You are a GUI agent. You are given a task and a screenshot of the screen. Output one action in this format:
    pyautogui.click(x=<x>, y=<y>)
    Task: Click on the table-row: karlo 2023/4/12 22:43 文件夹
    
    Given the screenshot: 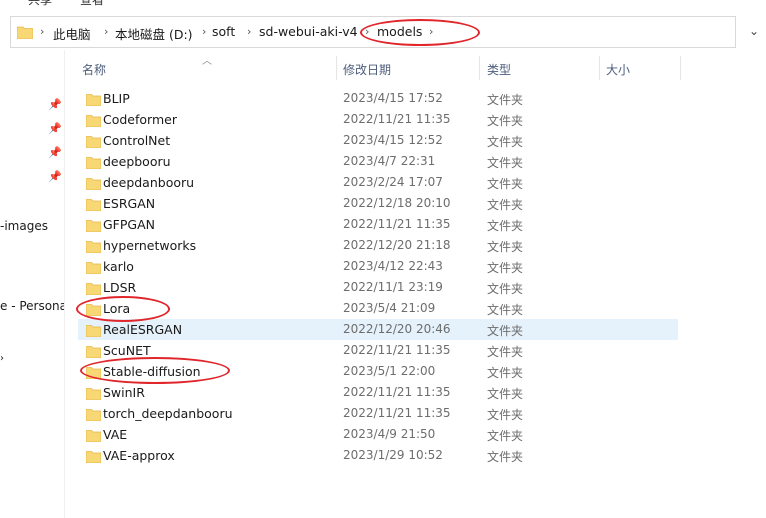 What is the action you would take?
    pyautogui.click(x=378, y=266)
    